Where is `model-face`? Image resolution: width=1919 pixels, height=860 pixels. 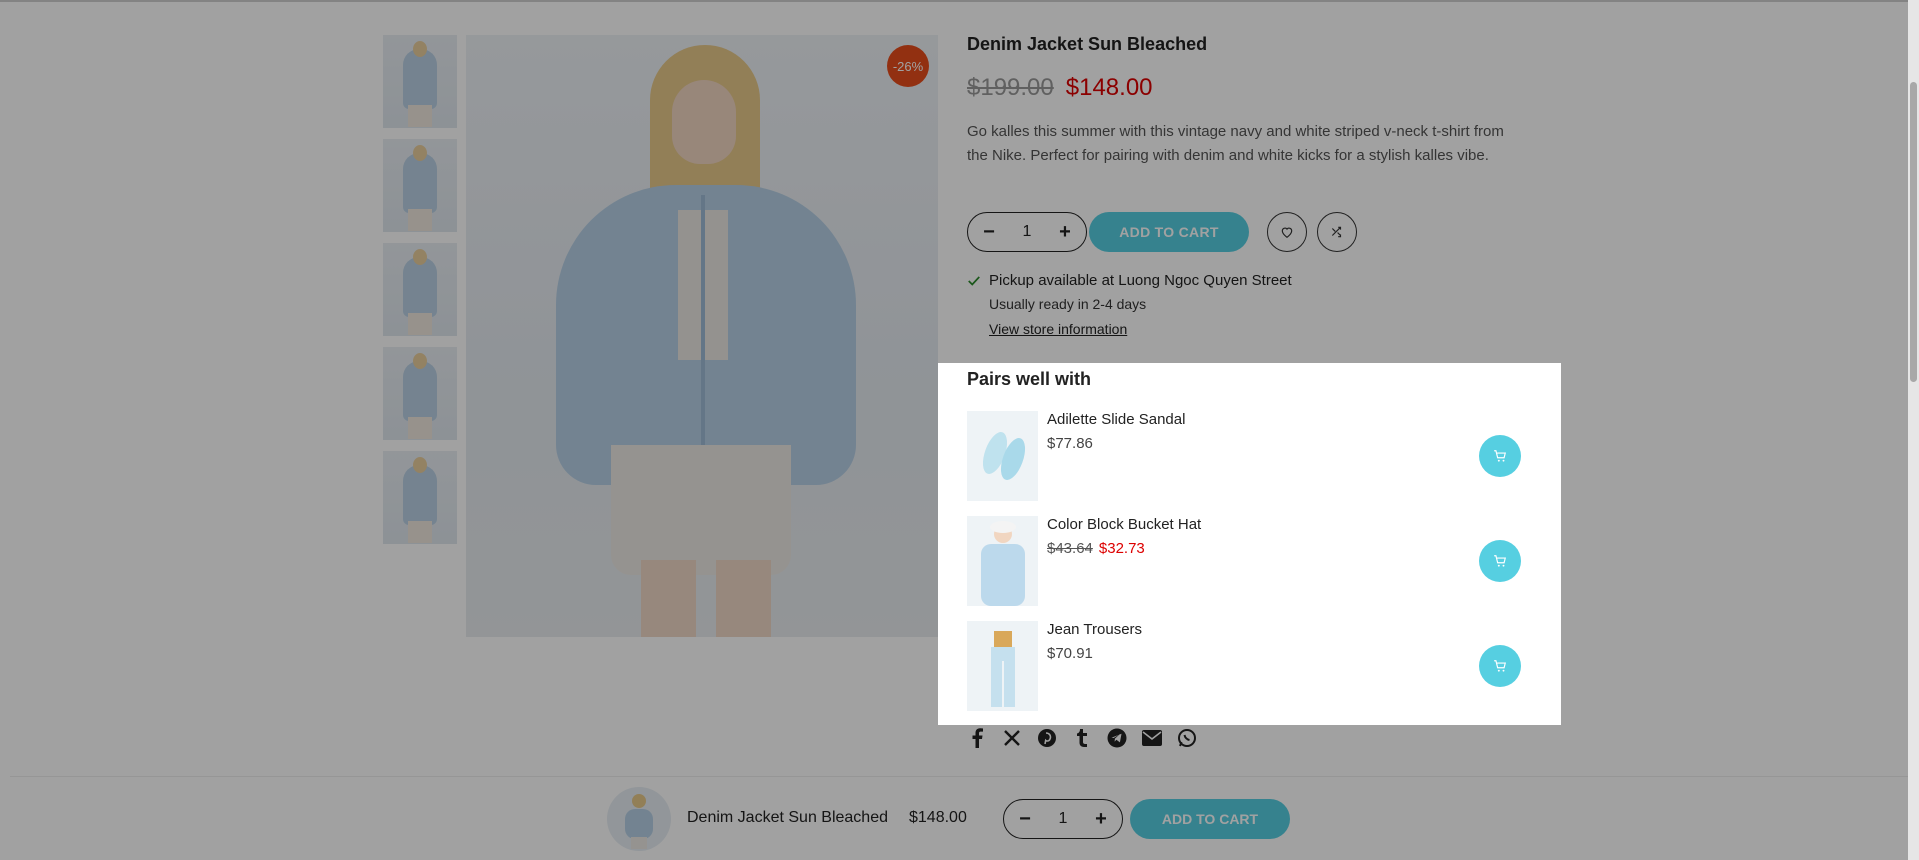
model-face is located at coordinates (704, 122).